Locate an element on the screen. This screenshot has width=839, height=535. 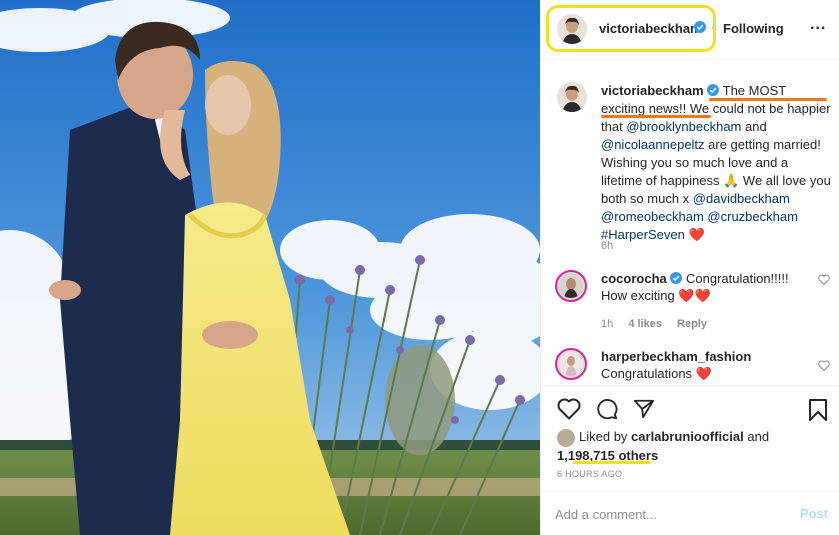
comment-text: harperbeckham_fashion Congratulations ❤️ is located at coordinates (701, 365).